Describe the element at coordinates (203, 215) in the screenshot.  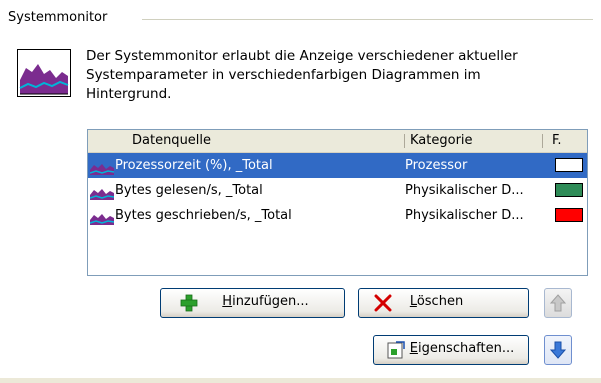
I see `source-cell: Bytes geschrieben/s, _Total` at that location.